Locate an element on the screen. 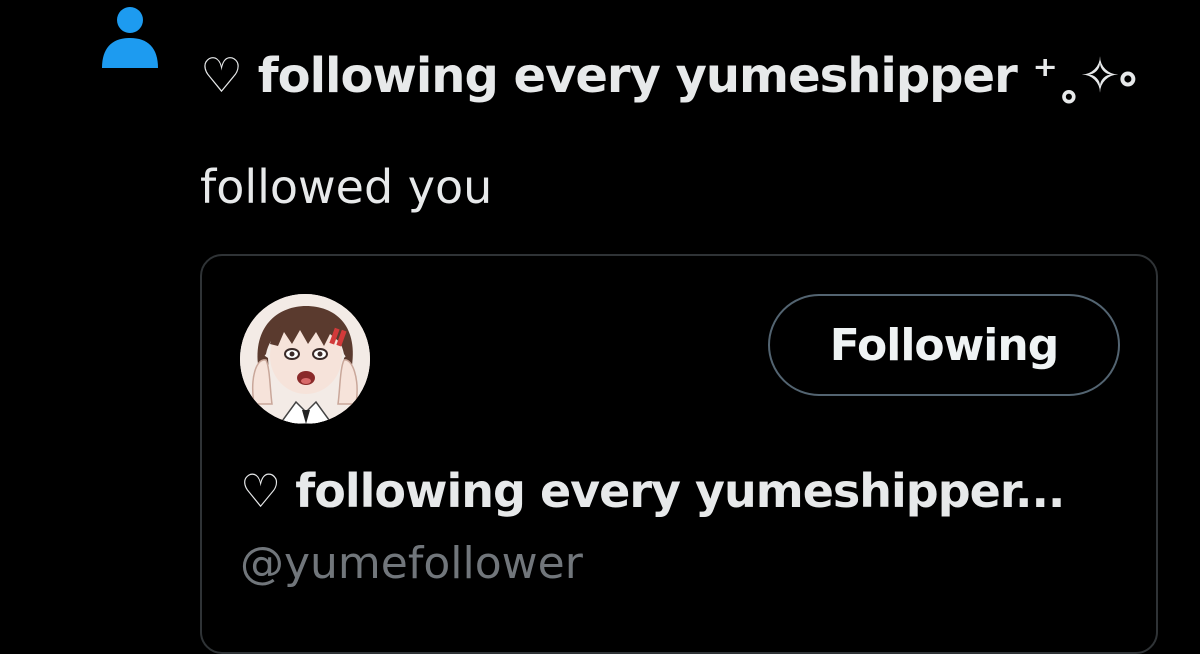 Image resolution: width=1200 pixels, height=654 pixels. anime-avatar-image is located at coordinates (305, 359).